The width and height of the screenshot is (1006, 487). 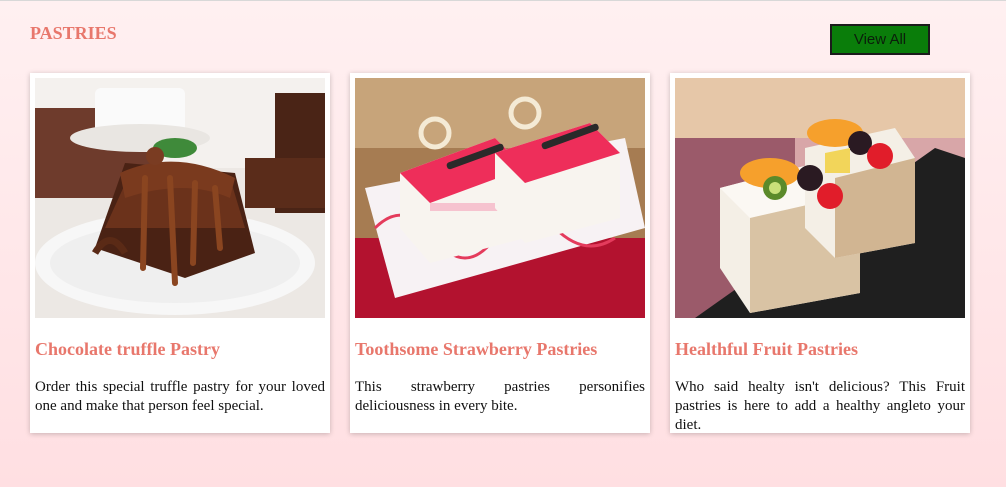 What do you see at coordinates (500, 198) in the screenshot?
I see `strawberry-pastry-image` at bounding box center [500, 198].